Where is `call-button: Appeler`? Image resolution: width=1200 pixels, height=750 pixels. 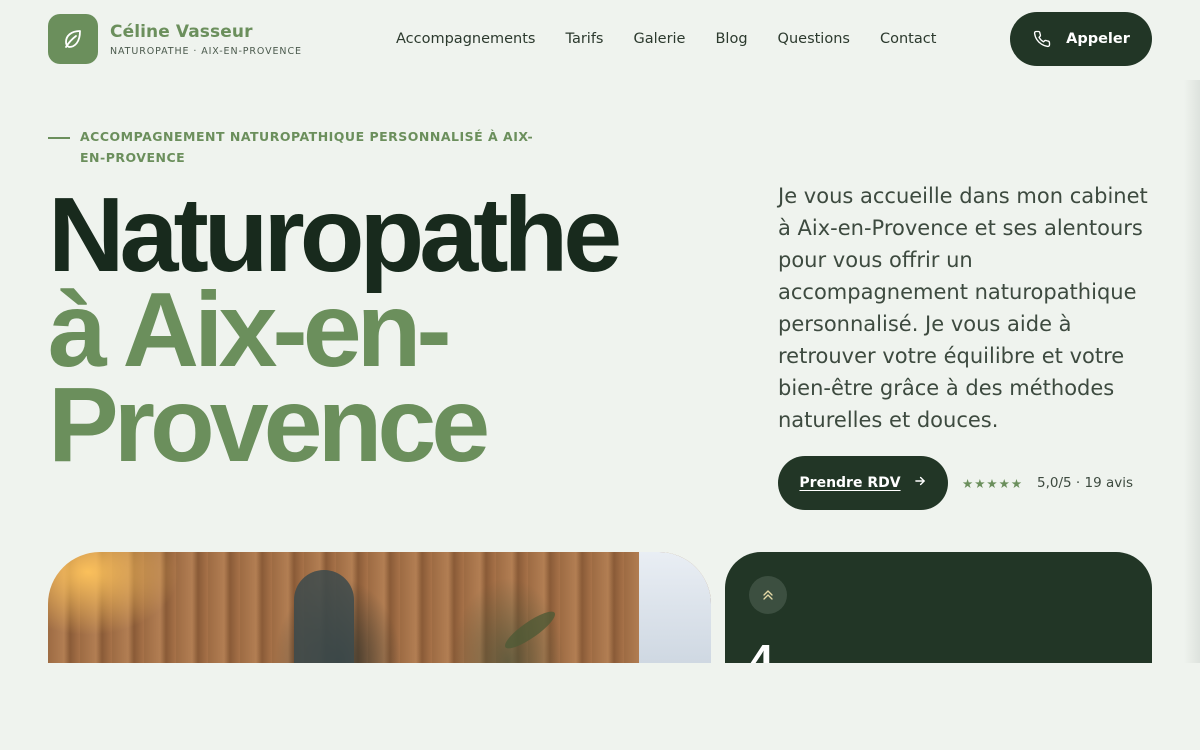 call-button: Appeler is located at coordinates (1081, 39).